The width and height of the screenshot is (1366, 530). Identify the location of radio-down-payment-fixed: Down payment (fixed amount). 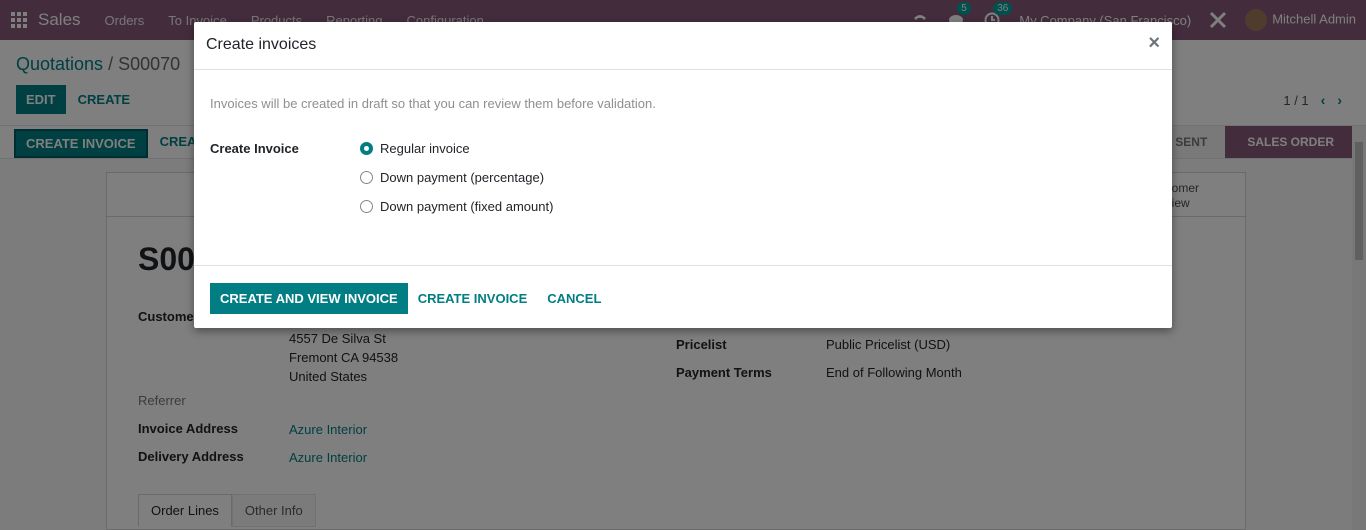
(456, 206).